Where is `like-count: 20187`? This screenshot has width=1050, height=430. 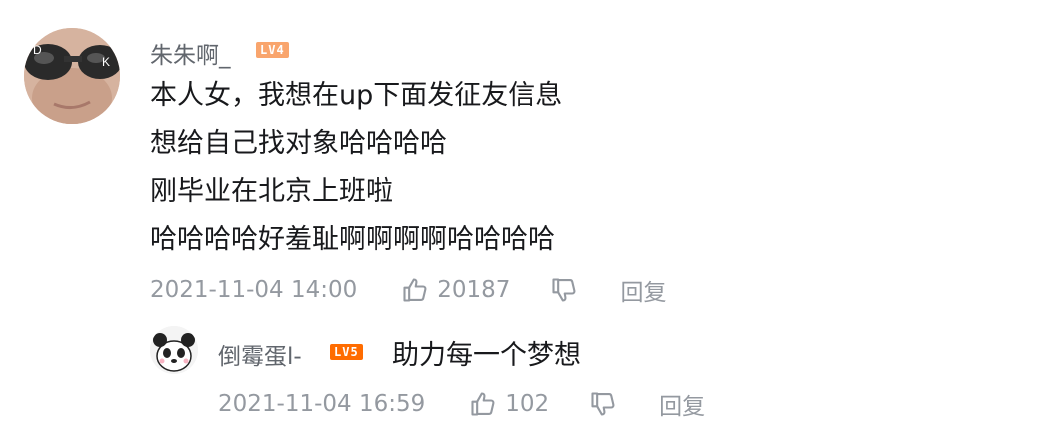
like-count: 20187 is located at coordinates (474, 290).